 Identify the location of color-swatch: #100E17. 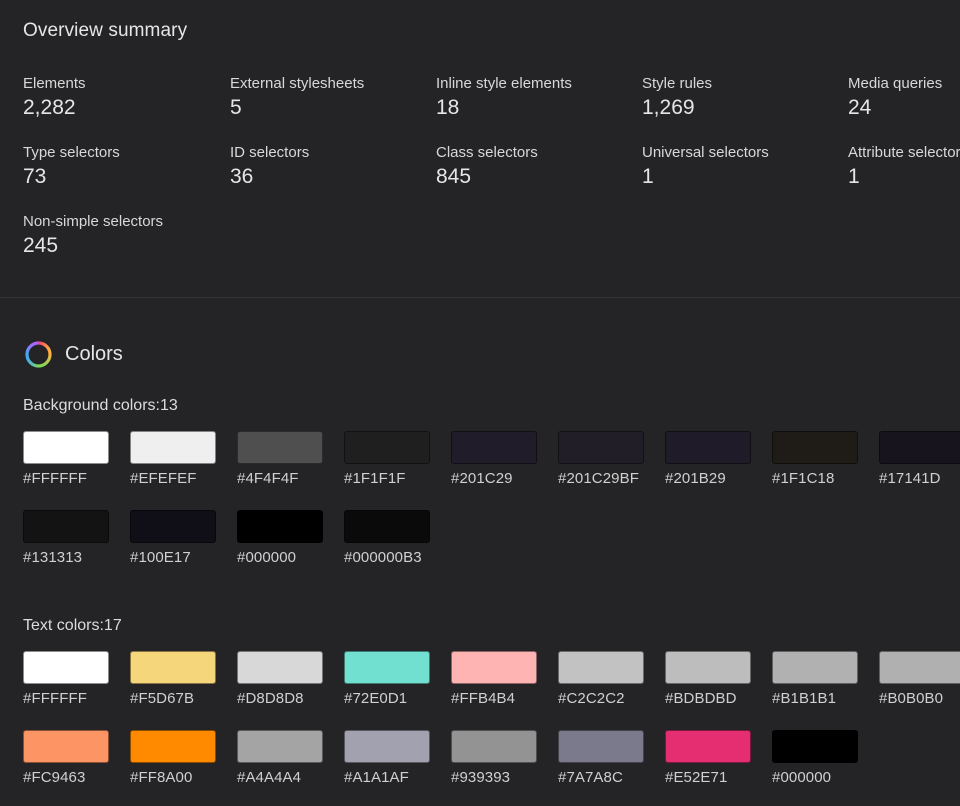
(173, 538).